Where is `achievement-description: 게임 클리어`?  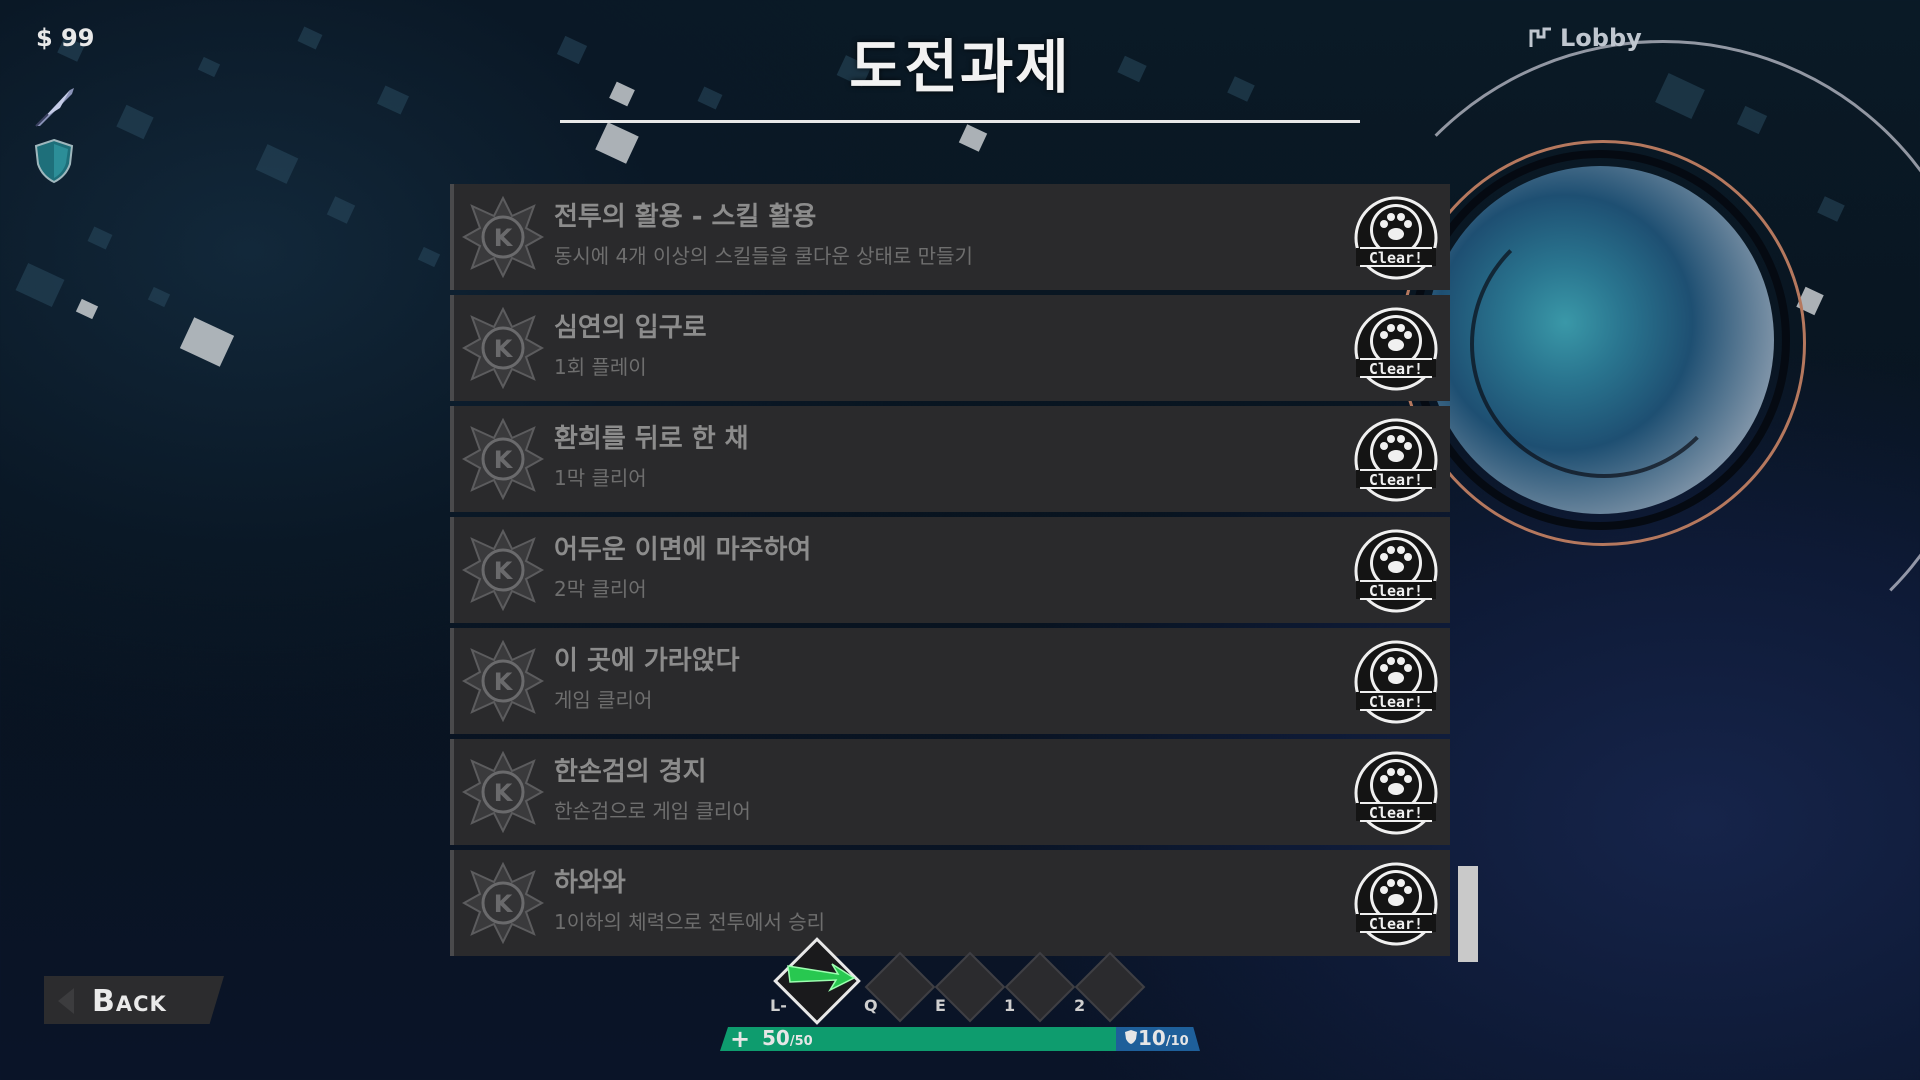
achievement-description: 게임 클리어 is located at coordinates (603, 700).